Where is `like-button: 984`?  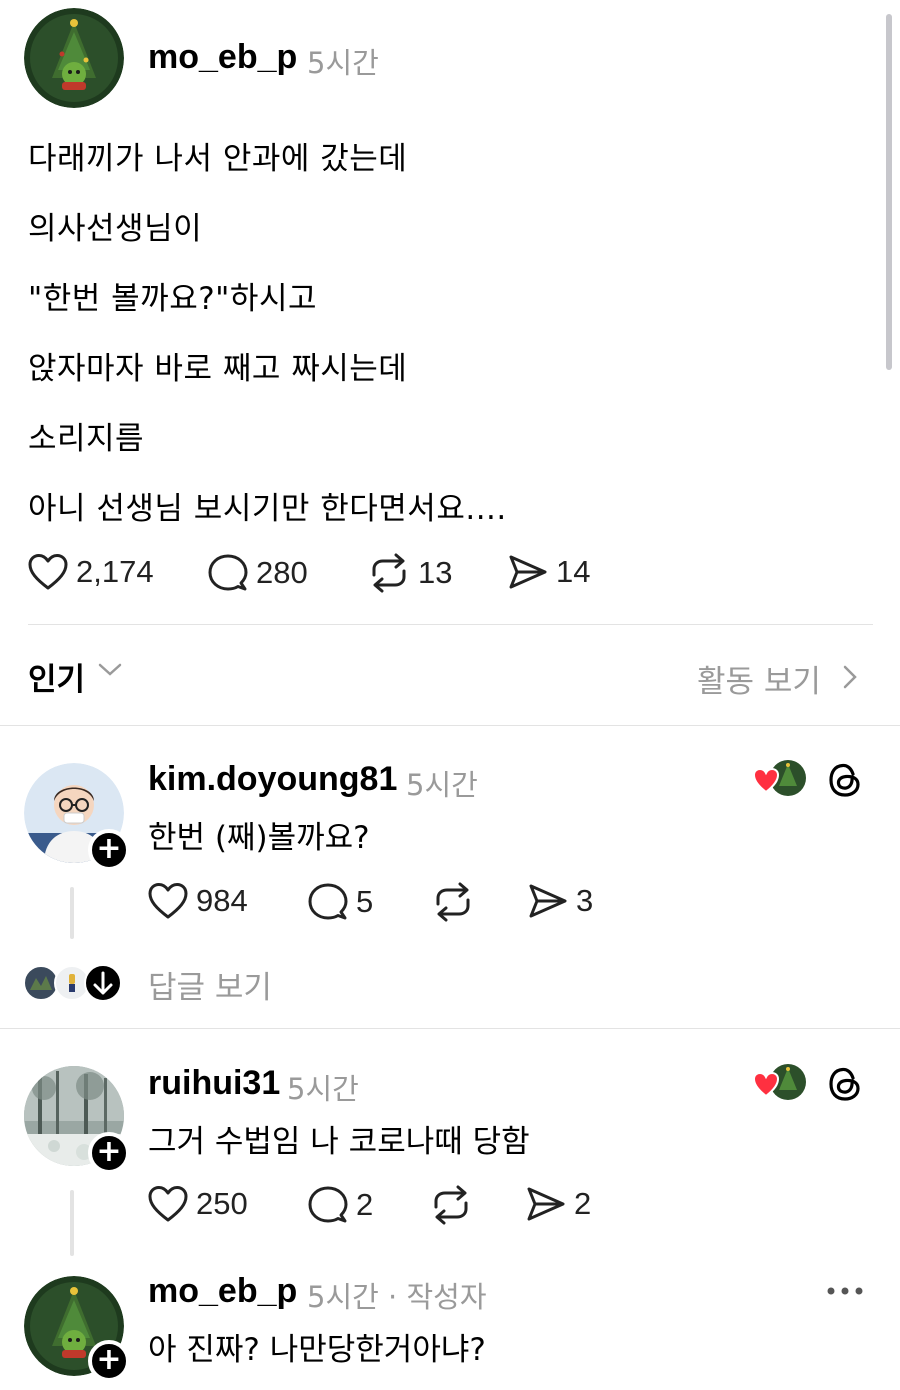 like-button: 984 is located at coordinates (198, 901).